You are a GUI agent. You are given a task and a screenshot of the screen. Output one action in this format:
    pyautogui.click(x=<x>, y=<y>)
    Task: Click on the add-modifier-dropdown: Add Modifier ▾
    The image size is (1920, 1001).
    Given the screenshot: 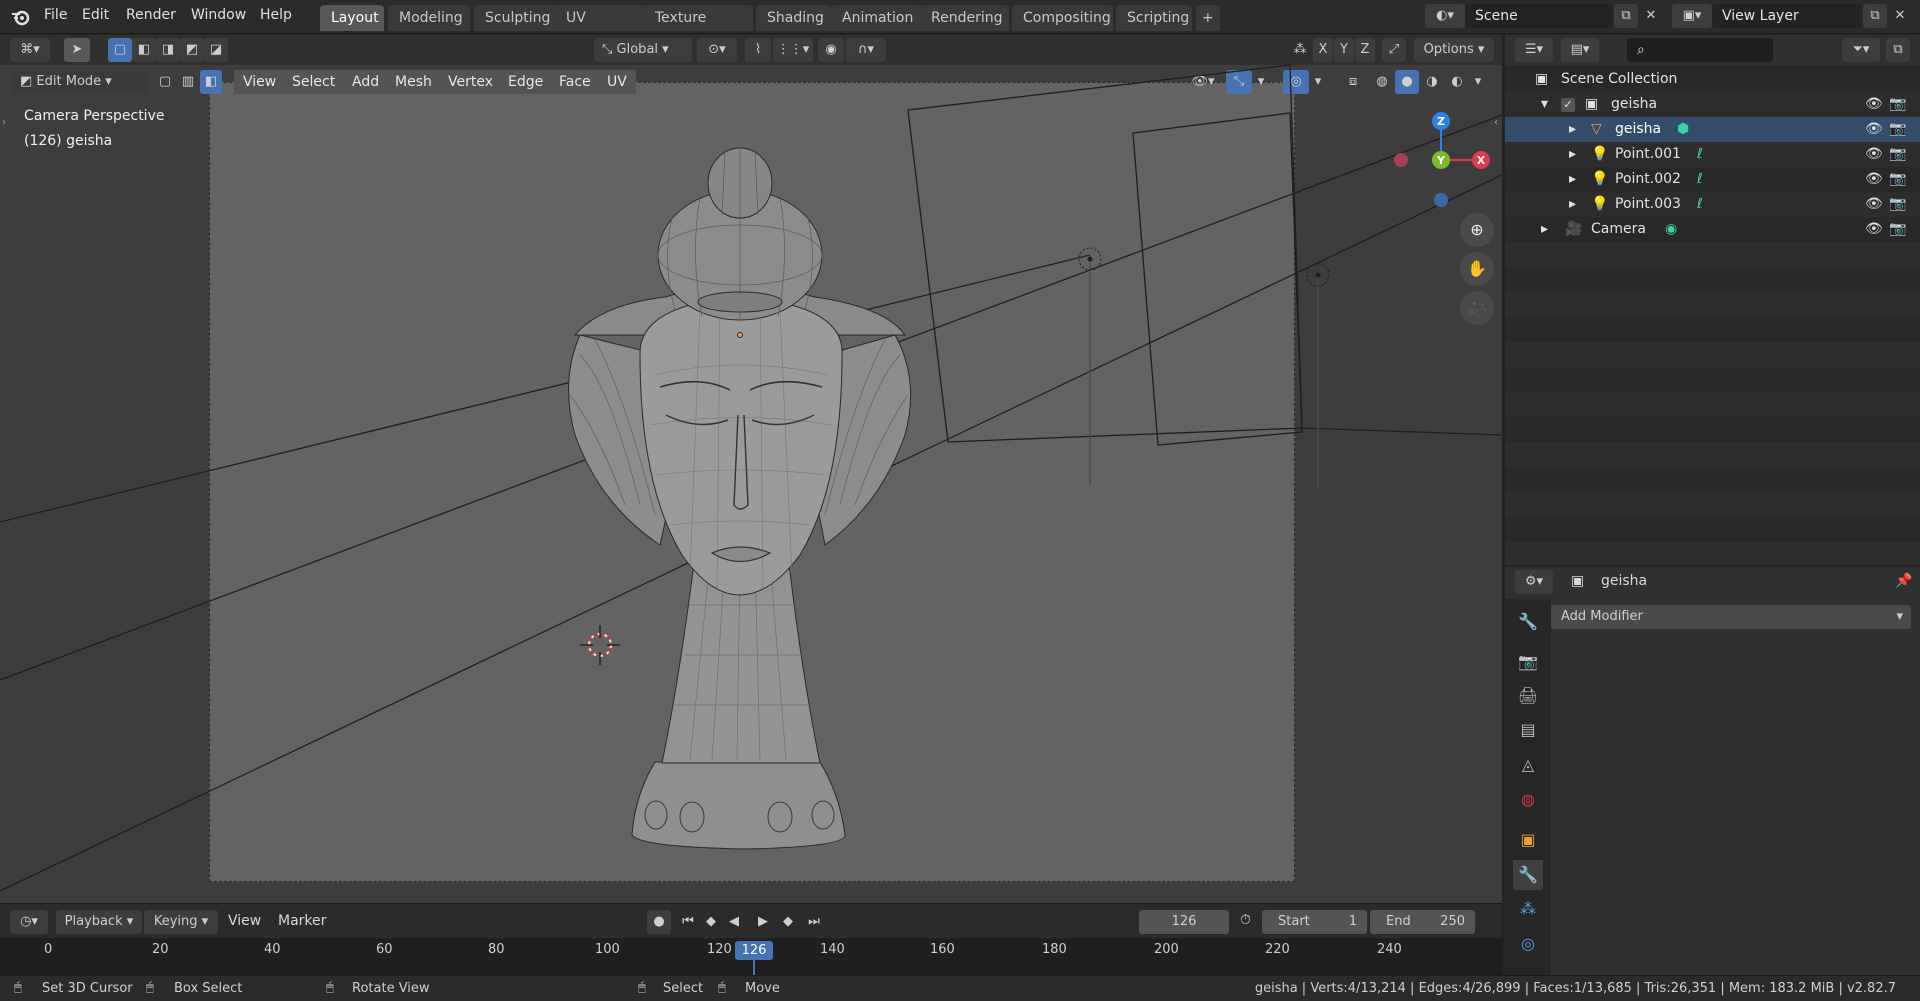 What is the action you would take?
    pyautogui.click(x=1731, y=617)
    